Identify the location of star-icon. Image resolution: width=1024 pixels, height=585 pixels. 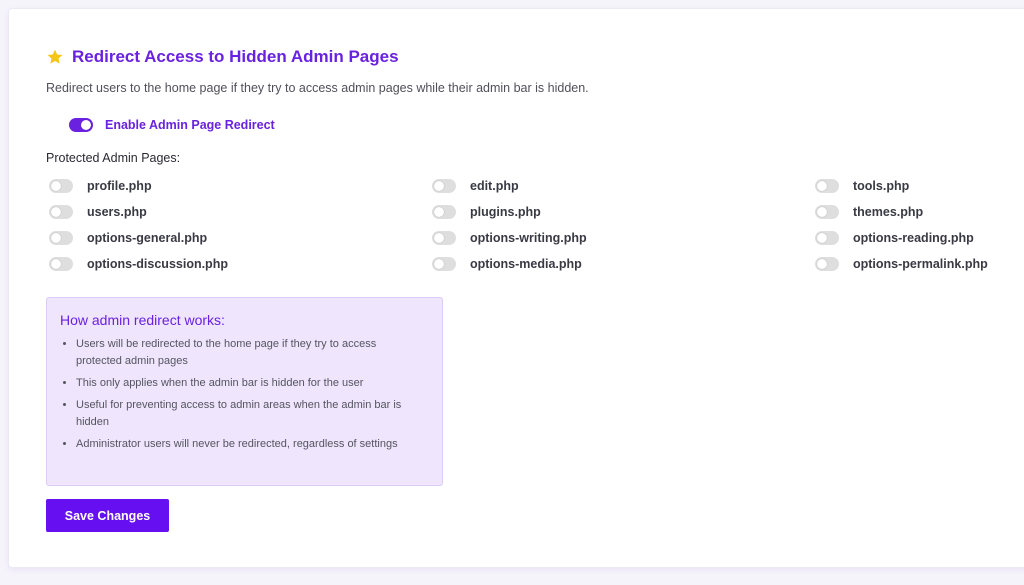
(55, 56).